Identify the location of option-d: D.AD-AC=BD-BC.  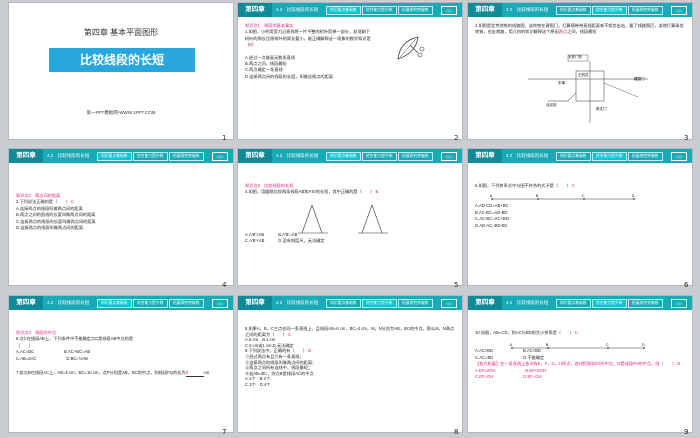
(491, 225).